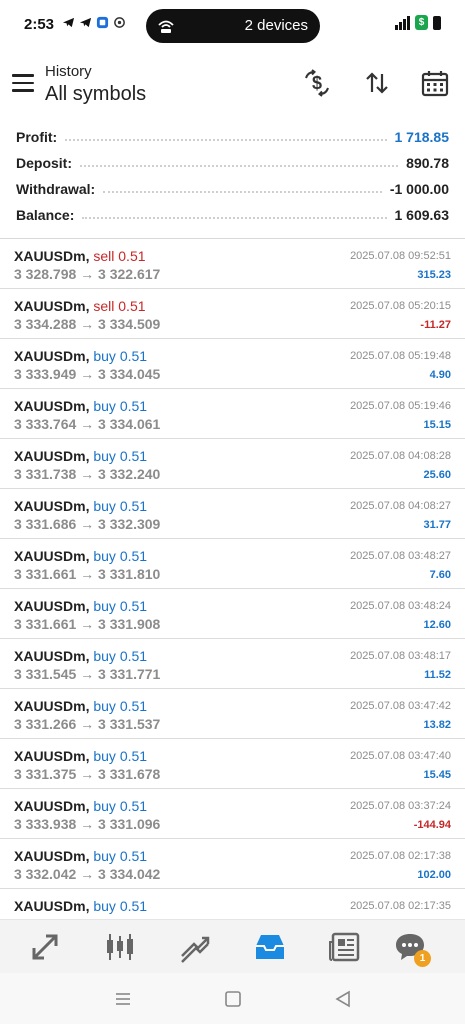 The height and width of the screenshot is (1024, 465). Describe the element at coordinates (39, 24) in the screenshot. I see `status-time: 2:53` at that location.